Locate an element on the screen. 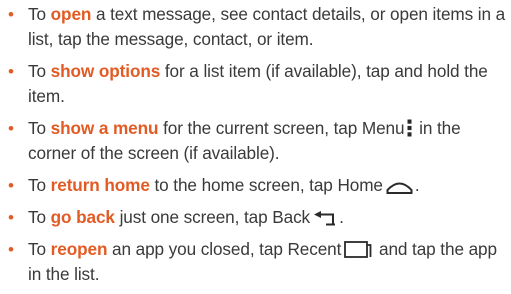 This screenshot has height=294, width=511. recent-icon is located at coordinates (358, 249).